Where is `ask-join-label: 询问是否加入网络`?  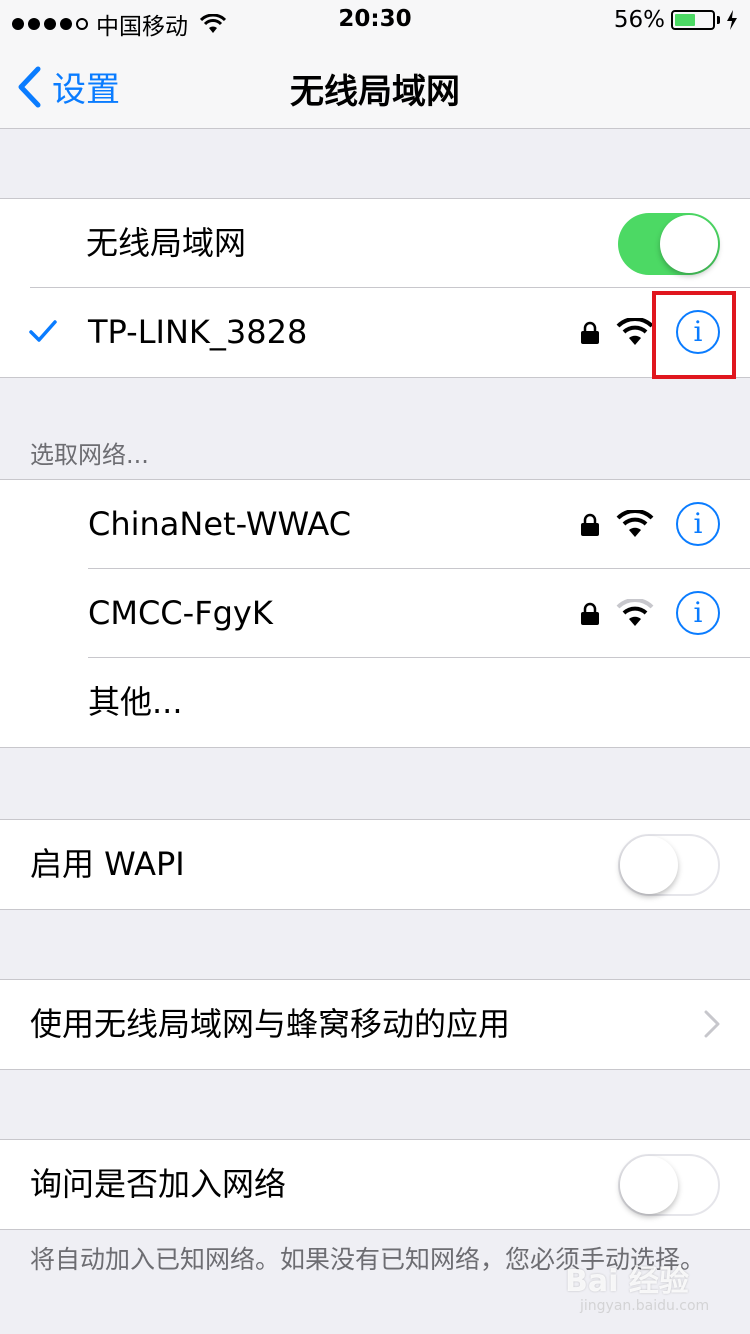
ask-join-label: 询问是否加入网络 is located at coordinates (158, 1184).